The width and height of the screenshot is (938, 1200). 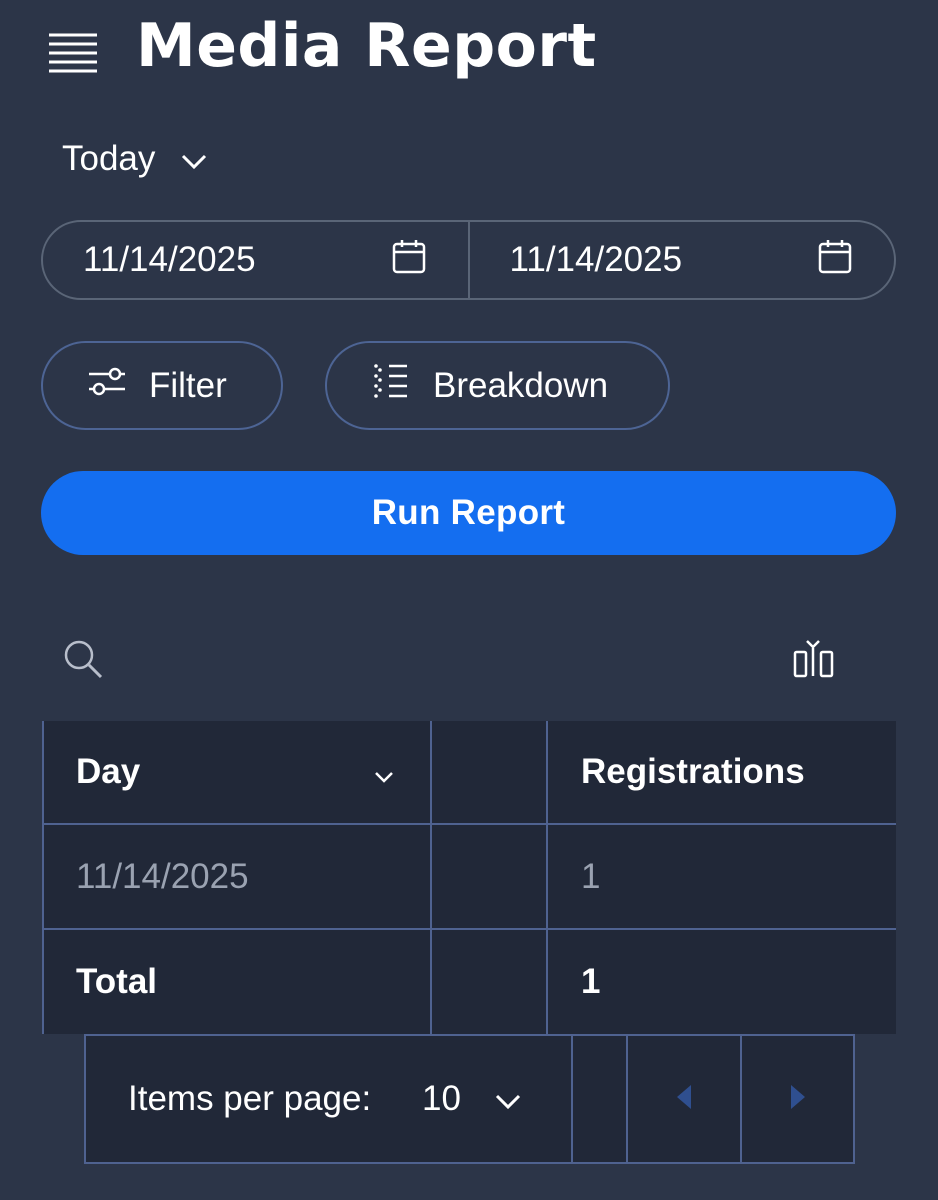 I want to click on end-date-field: 11/14/2025, so click(x=682, y=260).